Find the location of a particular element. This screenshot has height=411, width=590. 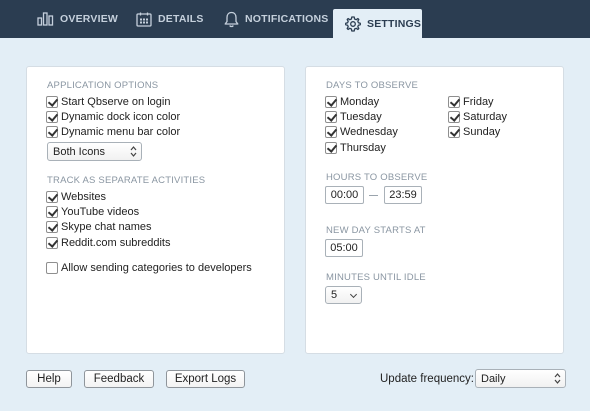

track-youtube-checkbox: YouTube videos is located at coordinates (92, 212).